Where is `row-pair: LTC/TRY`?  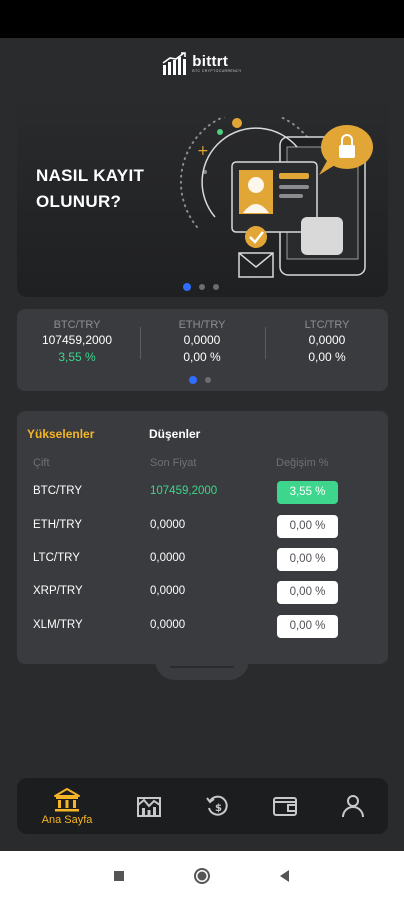
row-pair: LTC/TRY is located at coordinates (56, 558).